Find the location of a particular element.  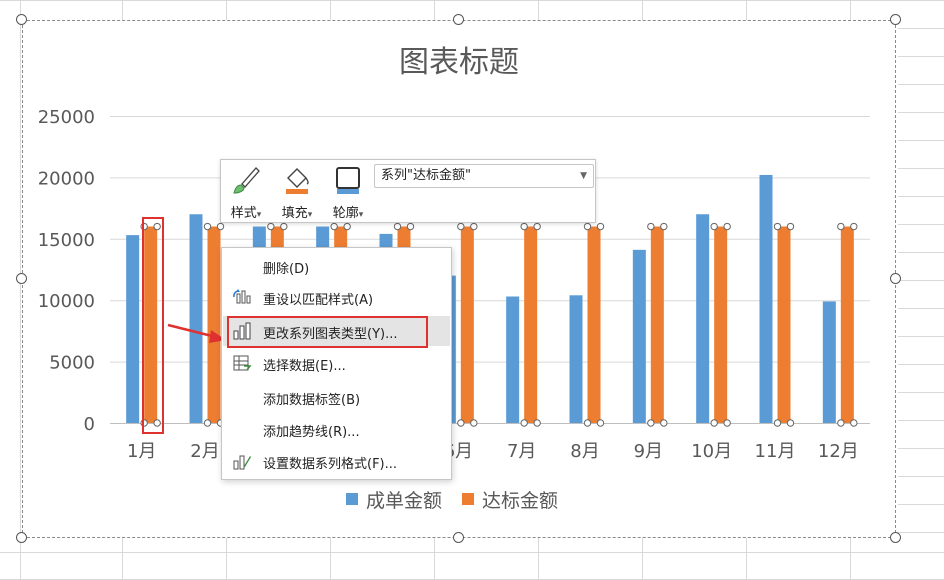

fill-label: 填充 is located at coordinates (294, 213).